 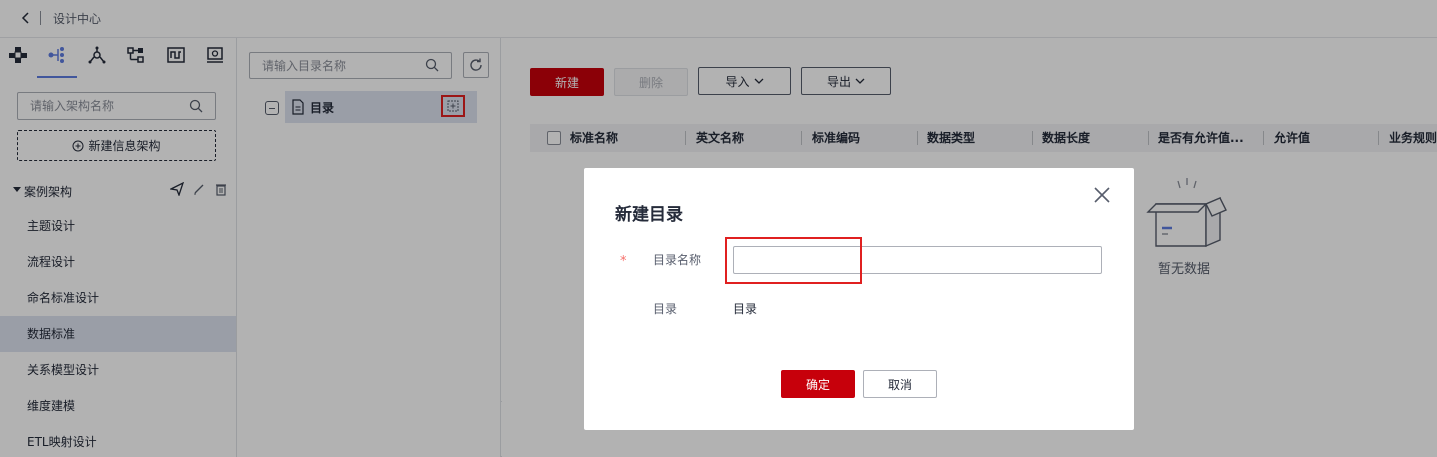 I want to click on parent-directory-label: 目录, so click(x=665, y=309).